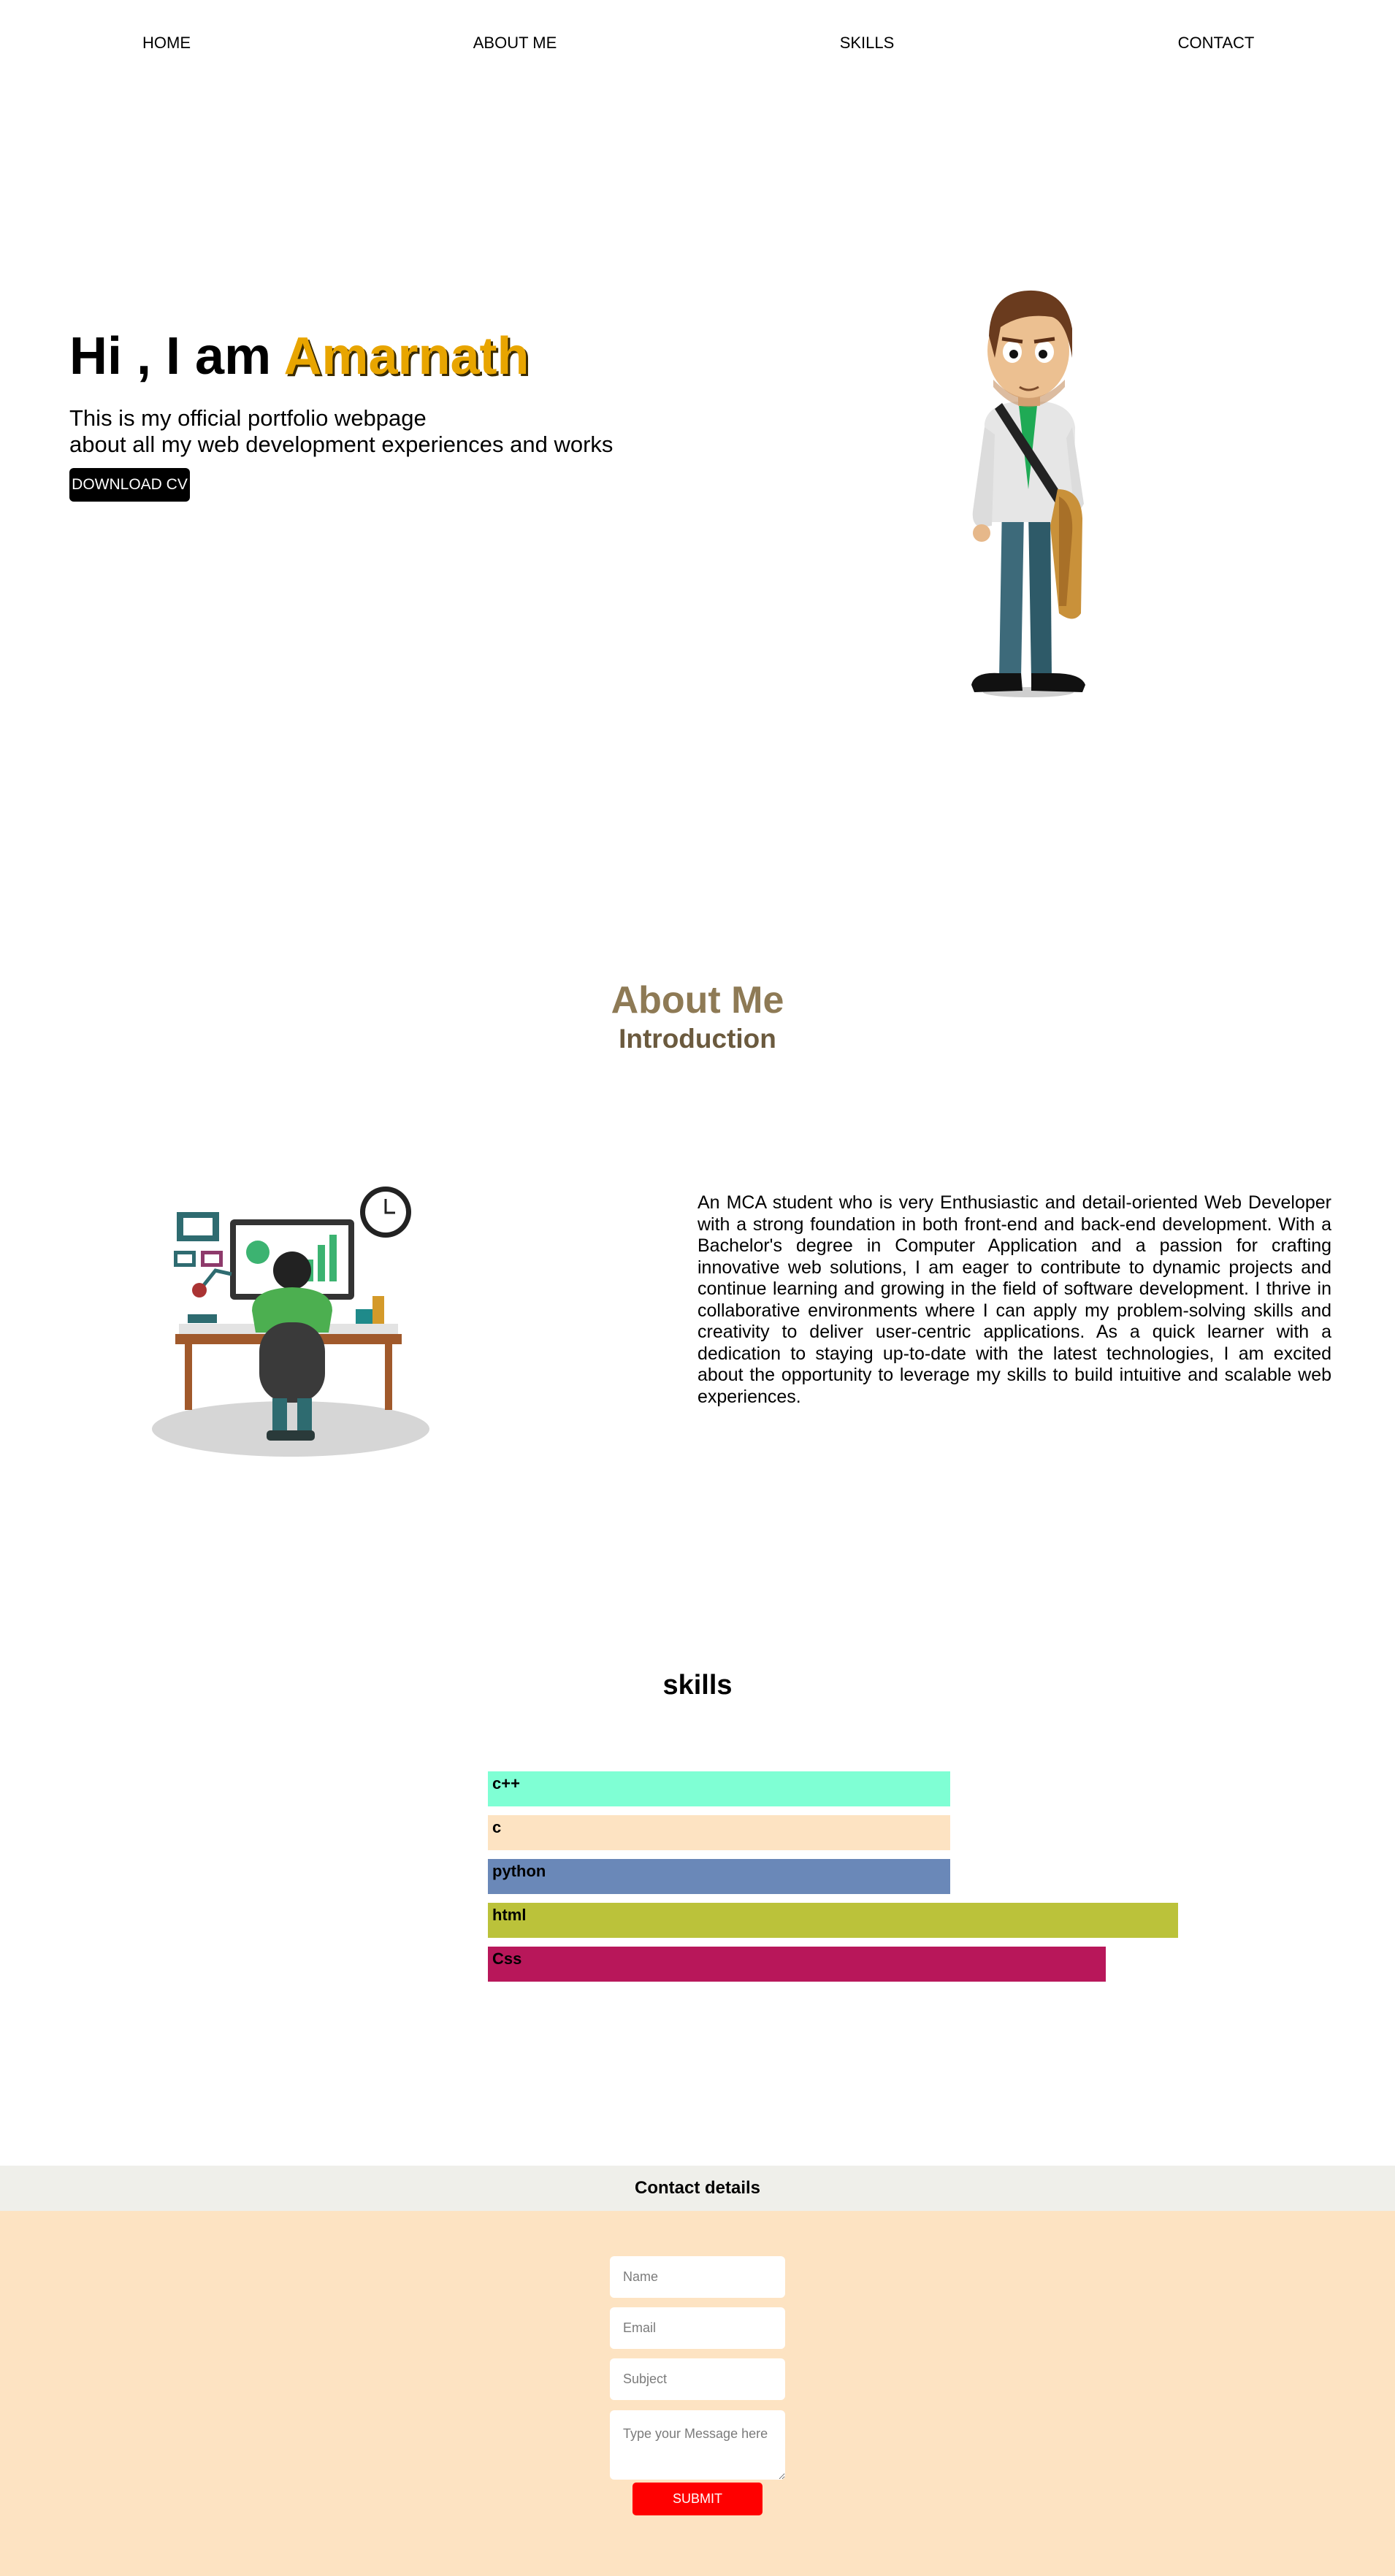  Describe the element at coordinates (719, 1788) in the screenshot. I see `skill-bar-cpp: c++` at that location.